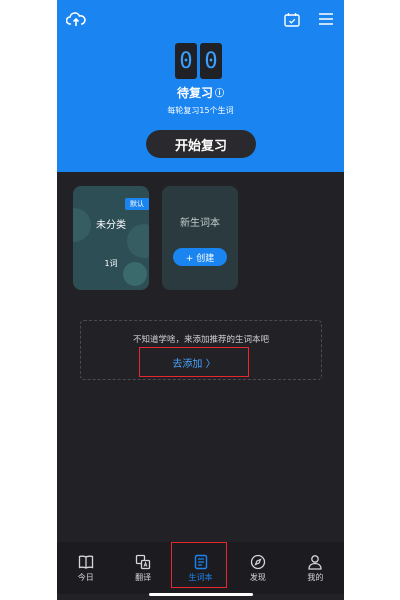  I want to click on tab-wordbook: 生词本, so click(200, 568).